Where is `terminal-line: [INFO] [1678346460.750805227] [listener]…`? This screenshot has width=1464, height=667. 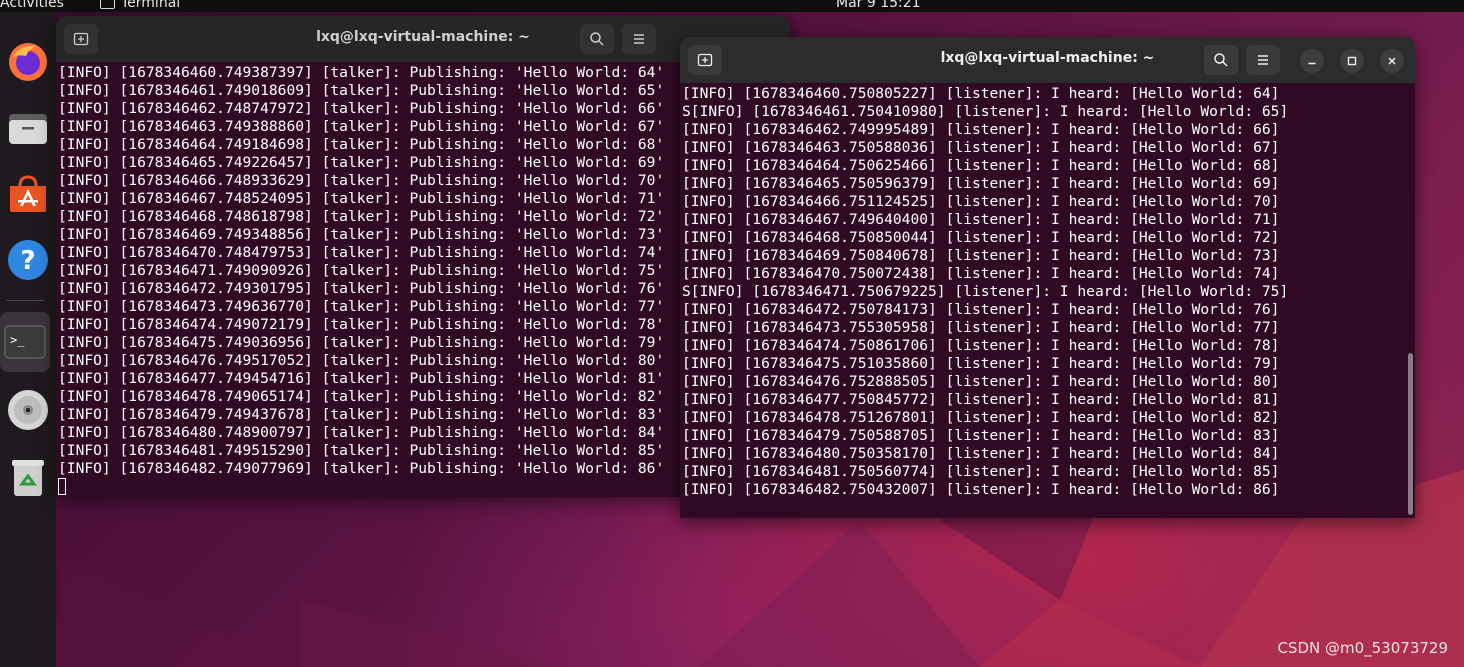 terminal-line: [INFO] [1678346460.750805227] [listener]… is located at coordinates (981, 93).